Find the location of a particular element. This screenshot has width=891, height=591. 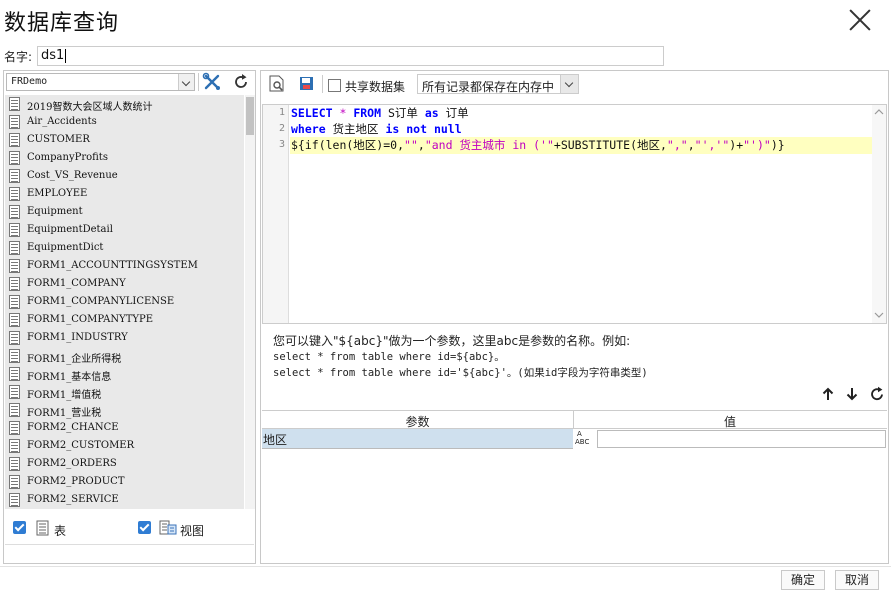

table-search-input is located at coordinates (129, 553).